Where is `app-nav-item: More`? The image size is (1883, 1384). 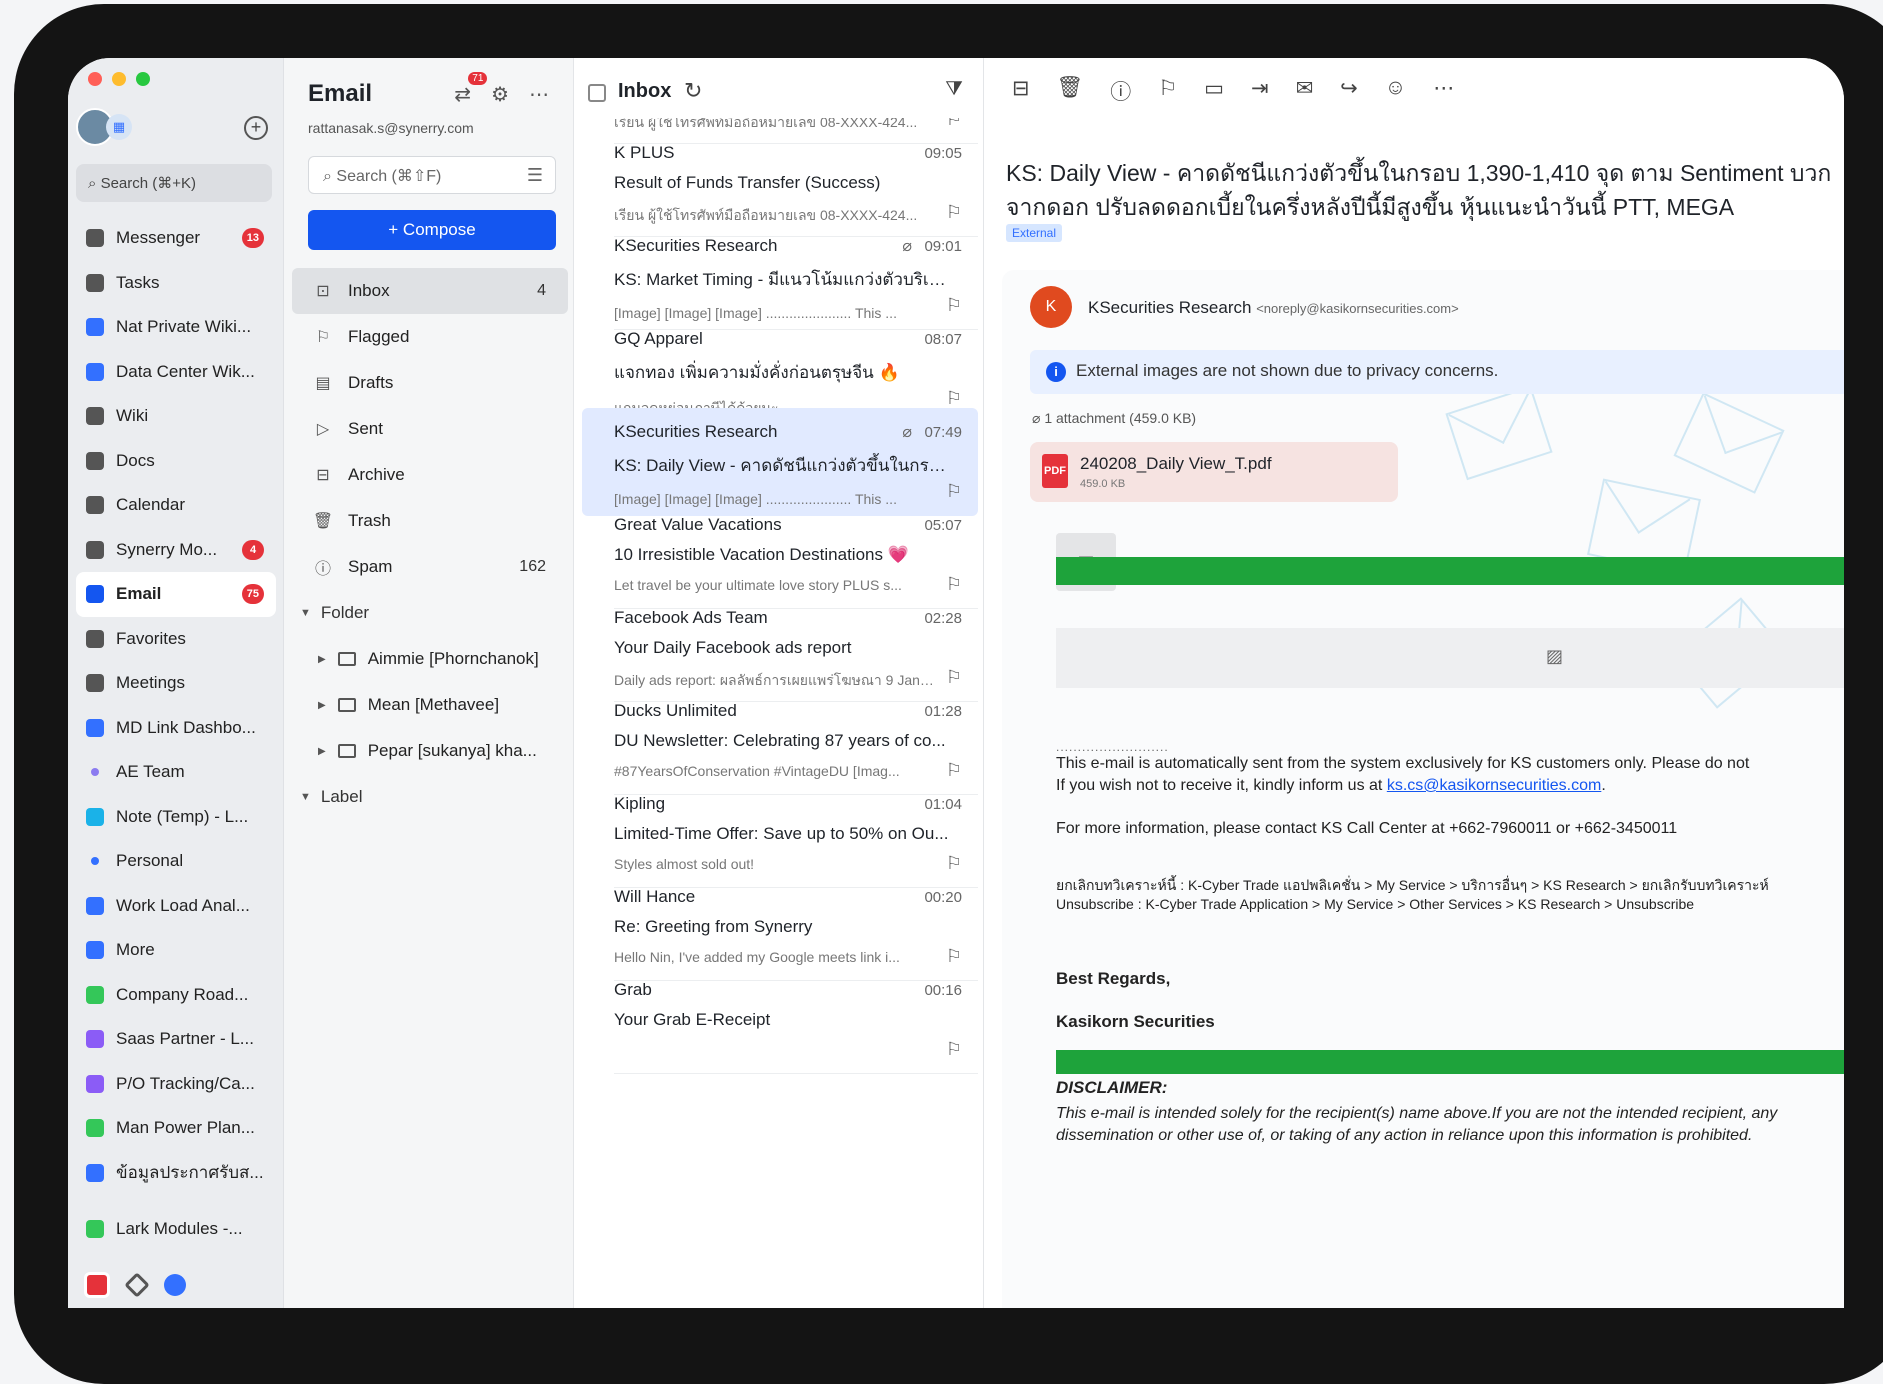 app-nav-item: More is located at coordinates (176, 950).